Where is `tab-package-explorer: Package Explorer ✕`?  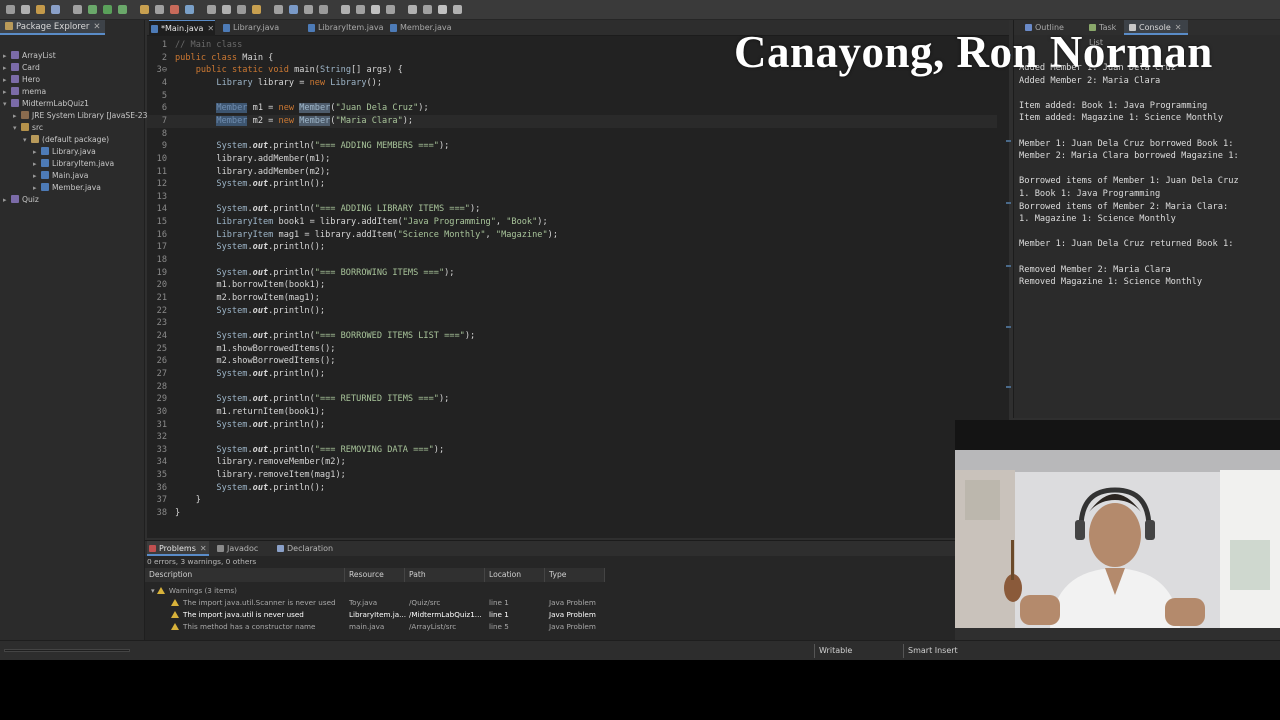
tab-package-explorer: Package Explorer ✕ is located at coordinates (53, 27).